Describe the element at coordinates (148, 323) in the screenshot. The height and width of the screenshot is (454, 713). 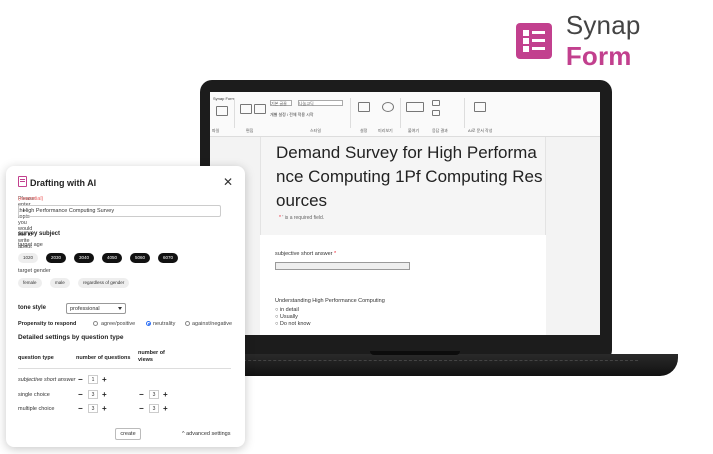
I see `radio-neutral` at that location.